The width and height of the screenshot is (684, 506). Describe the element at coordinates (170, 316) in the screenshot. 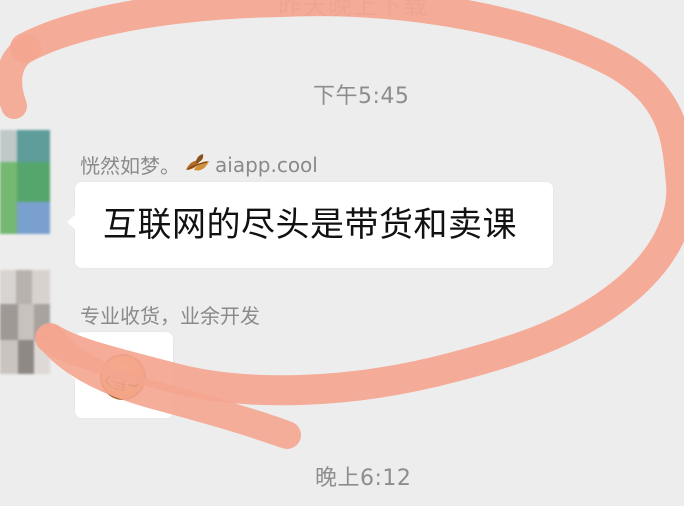

I see `sender-name: 专业收货，业余开发` at that location.